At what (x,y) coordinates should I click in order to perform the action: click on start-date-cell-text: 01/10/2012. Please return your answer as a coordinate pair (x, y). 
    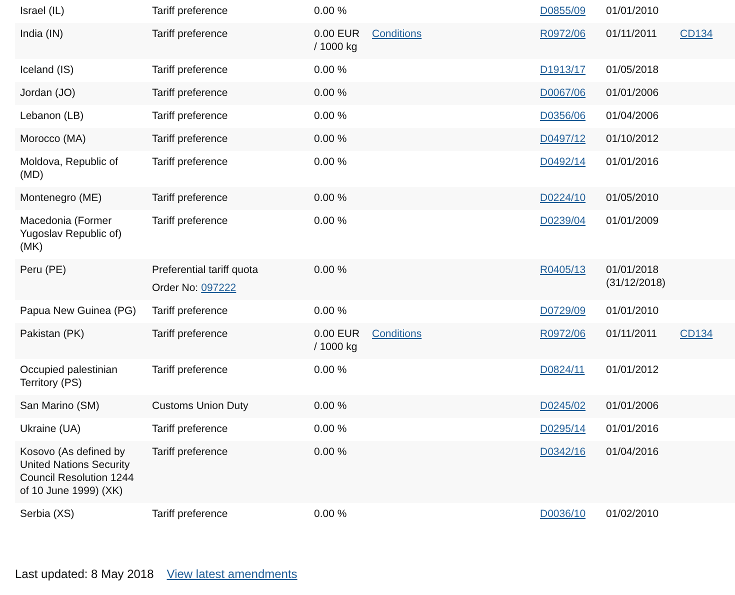
    Looking at the image, I should click on (633, 139).